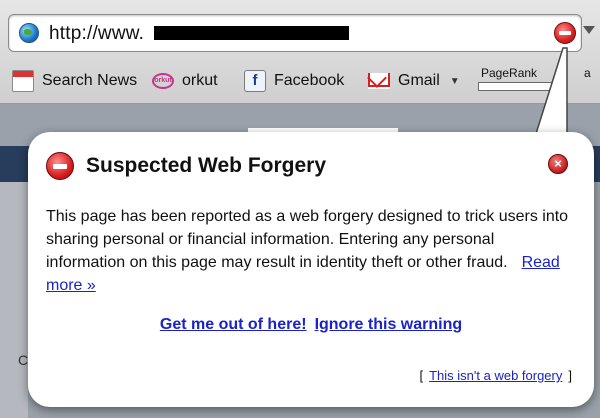  I want to click on gmail-icon, so click(379, 81).